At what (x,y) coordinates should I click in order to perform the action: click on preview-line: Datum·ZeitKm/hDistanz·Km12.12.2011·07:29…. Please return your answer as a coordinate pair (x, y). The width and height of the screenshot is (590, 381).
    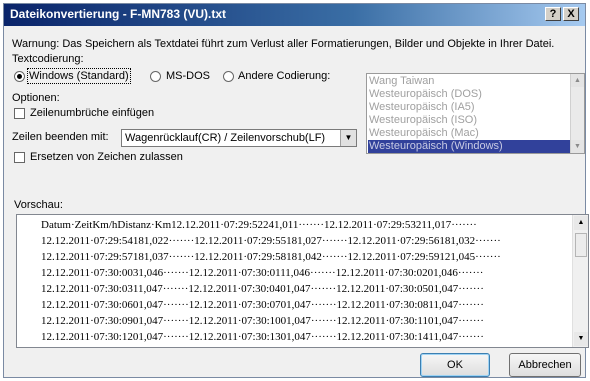
    Looking at the image, I should click on (259, 225).